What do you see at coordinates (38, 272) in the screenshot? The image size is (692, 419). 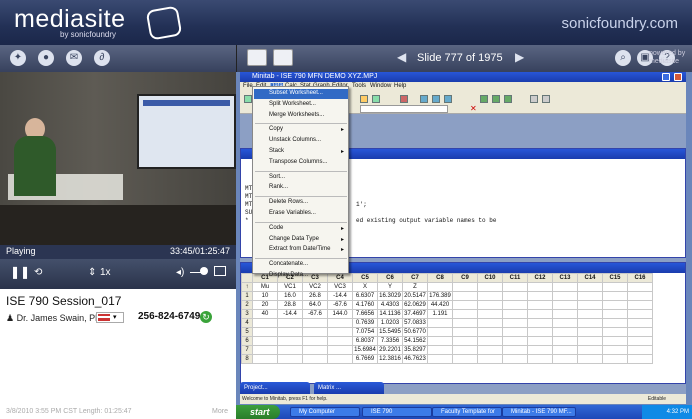 I see `rewind-icon: ⟲` at bounding box center [38, 272].